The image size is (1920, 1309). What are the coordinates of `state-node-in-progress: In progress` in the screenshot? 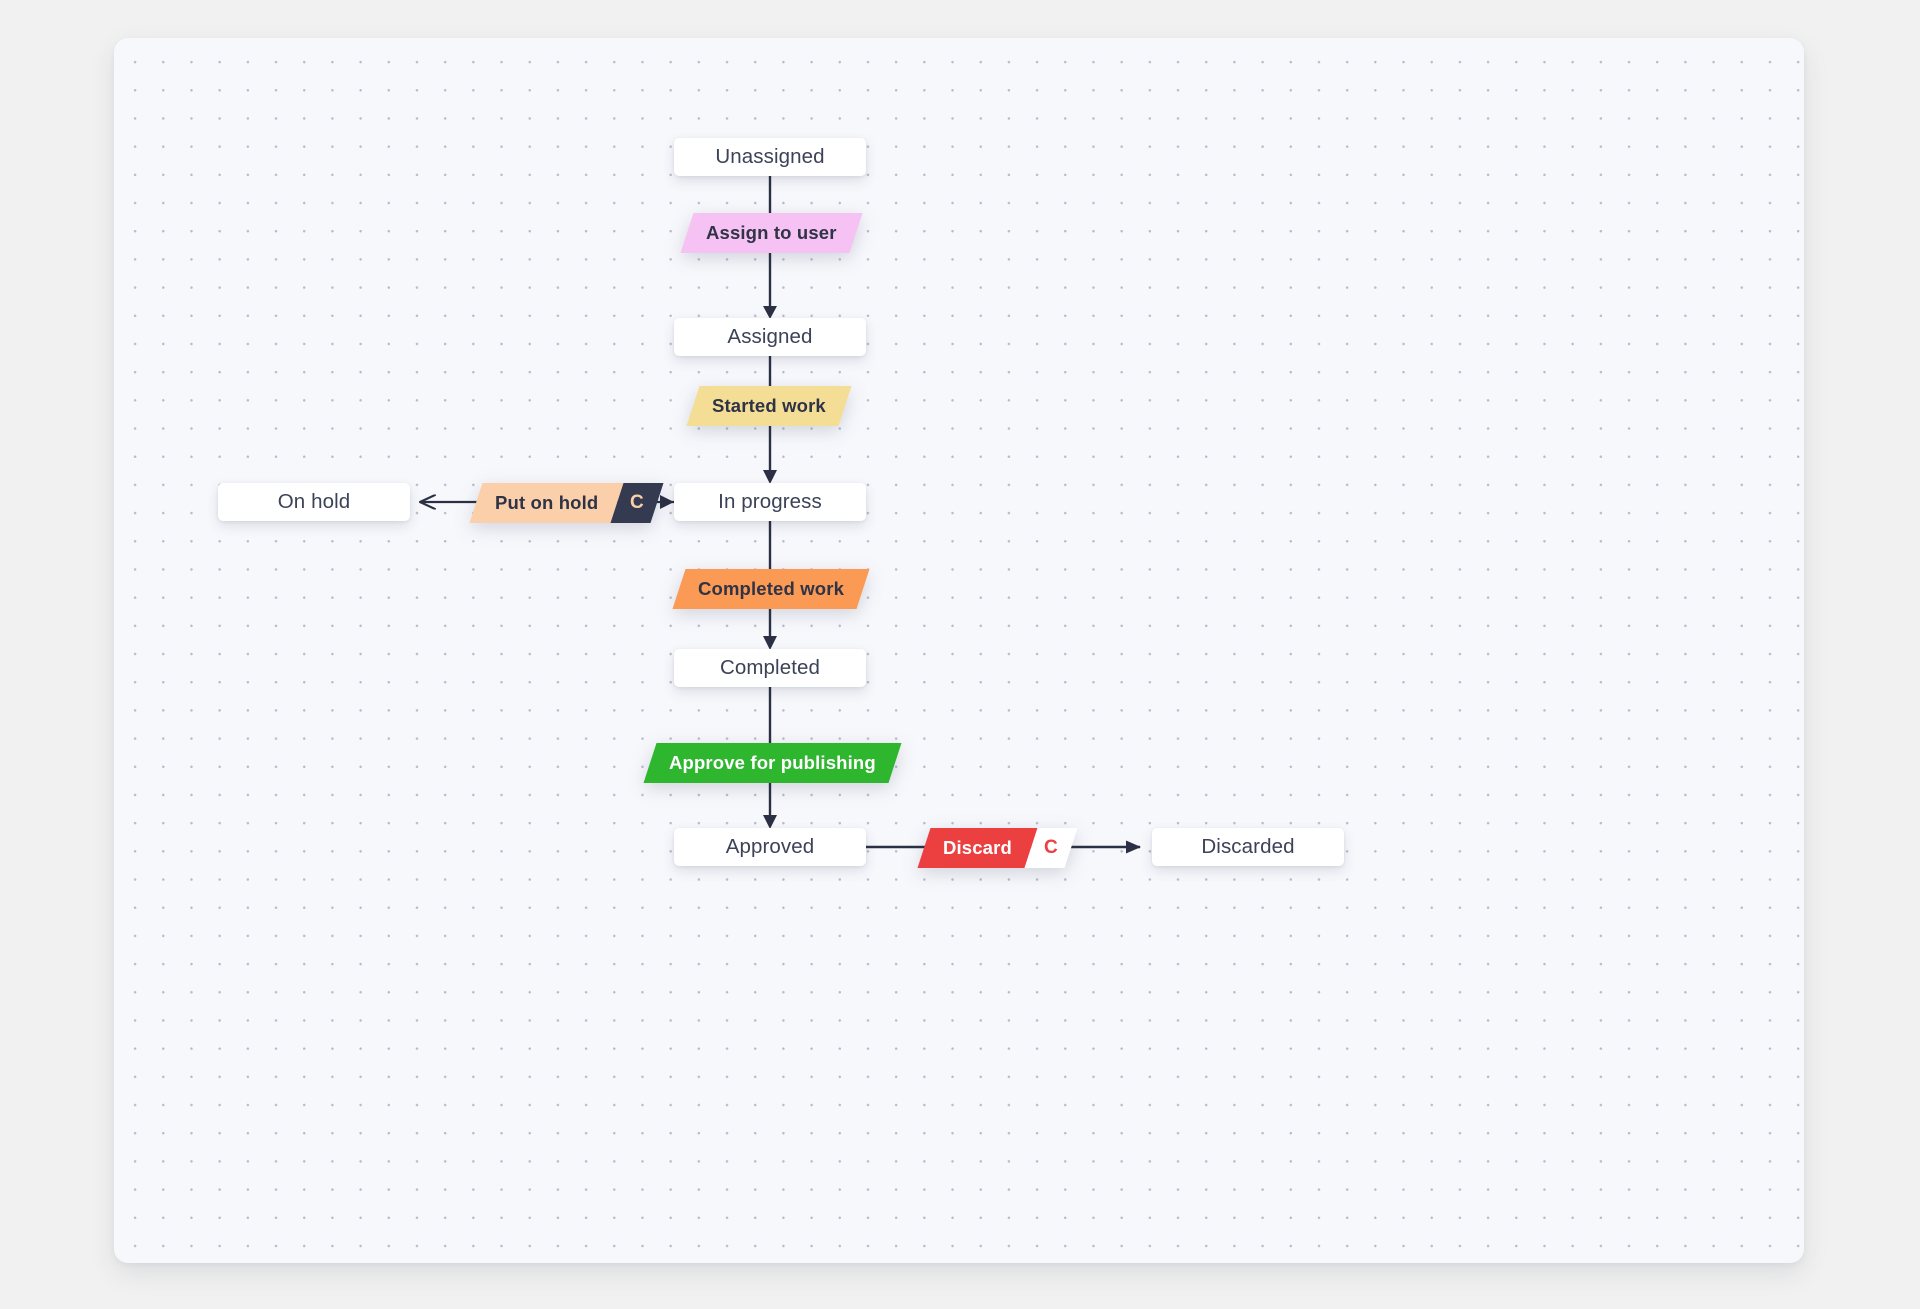 It's located at (770, 502).